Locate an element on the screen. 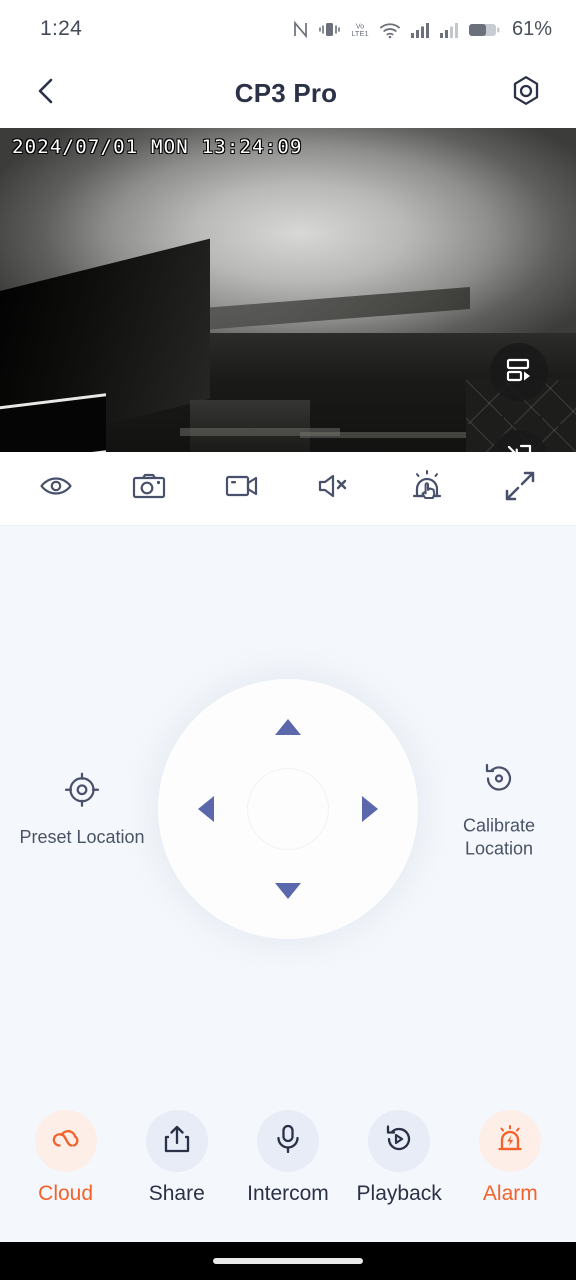 This screenshot has width=576, height=1280. wifi-icon is located at coordinates (390, 29).